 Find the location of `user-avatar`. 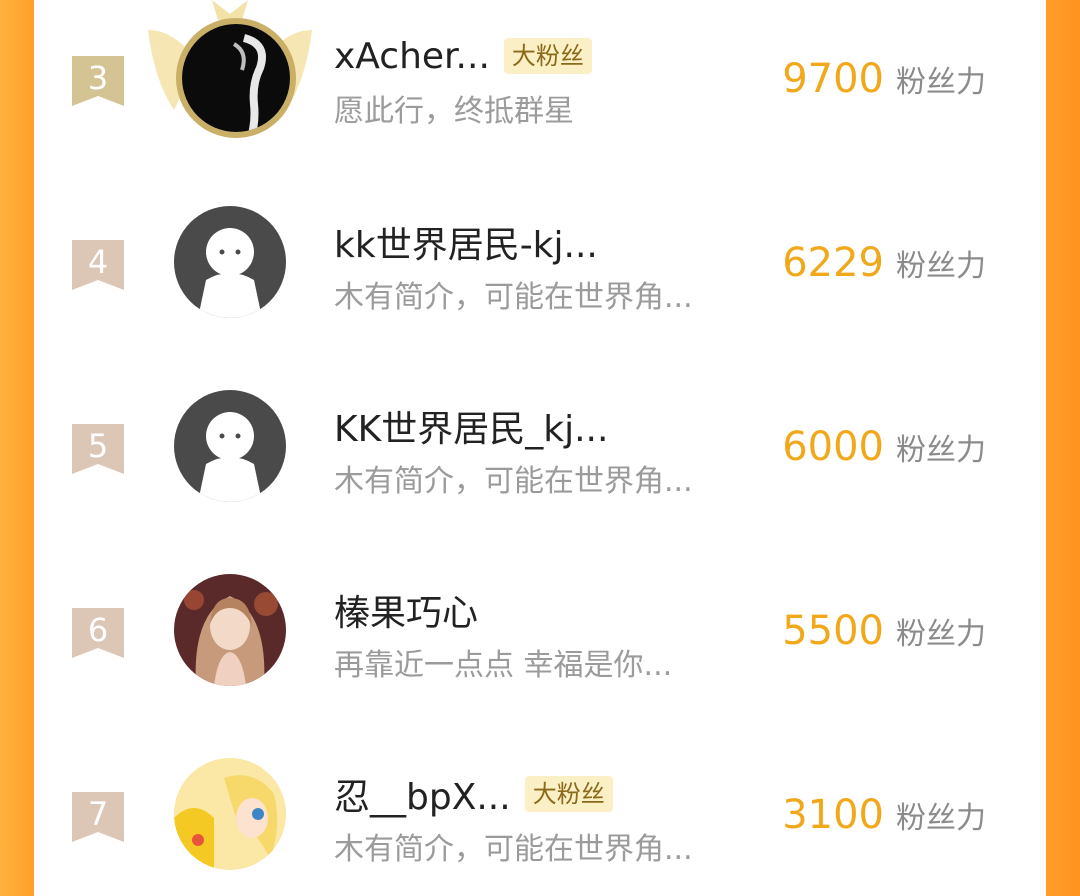

user-avatar is located at coordinates (236, 78).